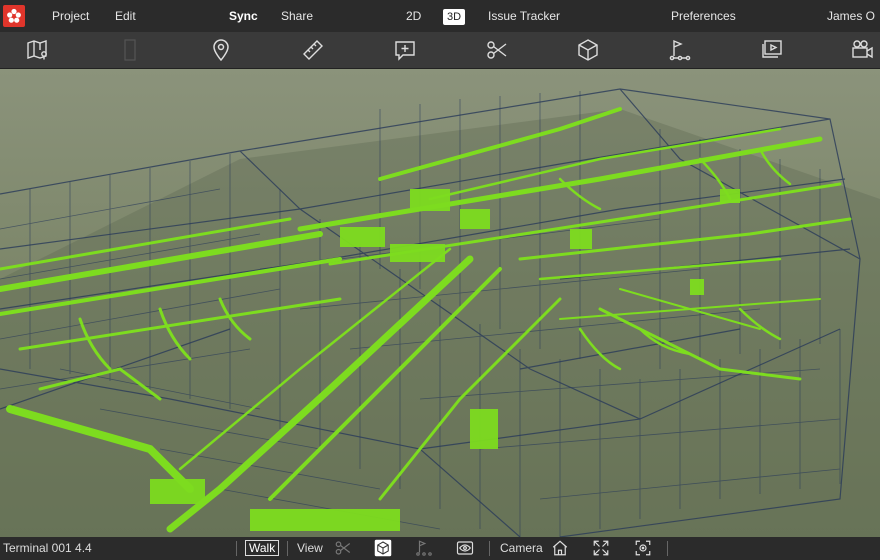 The width and height of the screenshot is (880, 560). I want to click on add-comment-button, so click(405, 50).